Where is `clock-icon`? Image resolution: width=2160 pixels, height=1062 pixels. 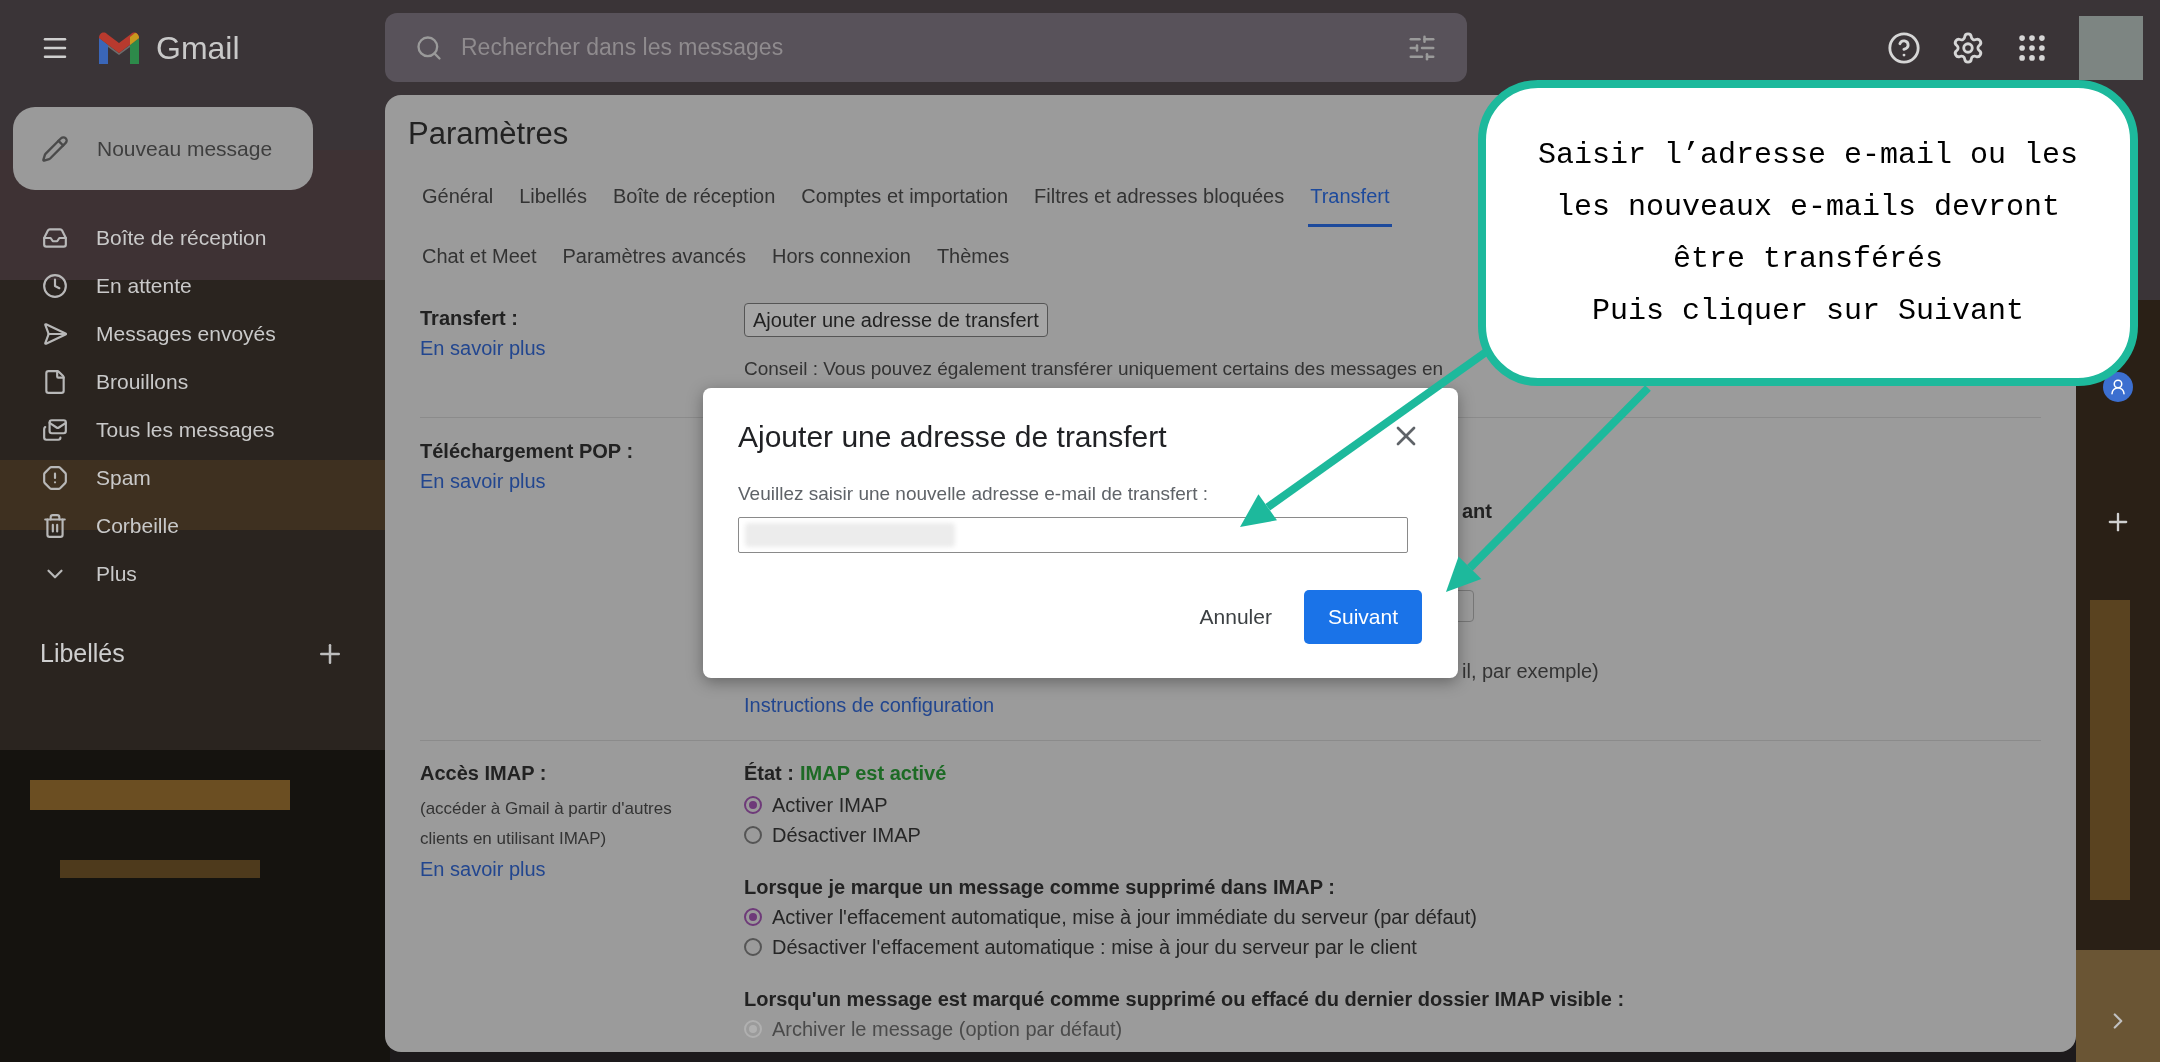 clock-icon is located at coordinates (55, 286).